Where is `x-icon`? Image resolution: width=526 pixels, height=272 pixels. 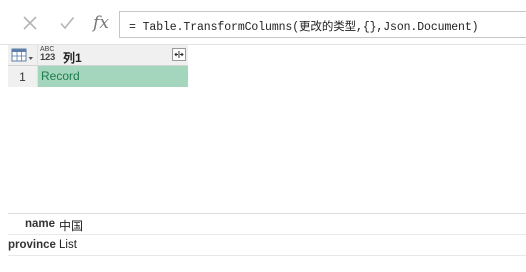
x-icon is located at coordinates (30, 23).